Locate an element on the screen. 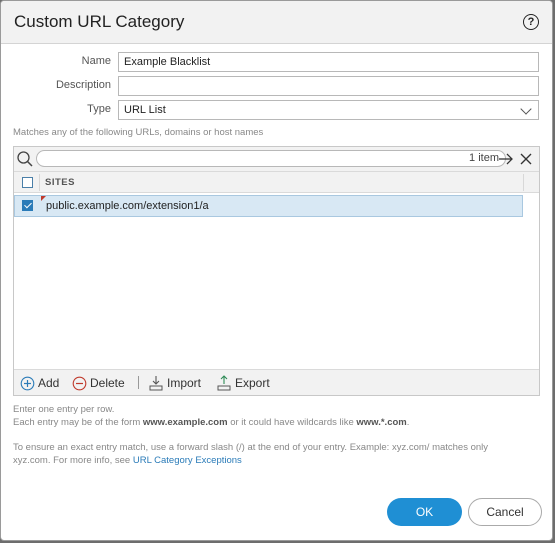 Image resolution: width=555 pixels, height=543 pixels. arrow-right-icon is located at coordinates (506, 159).